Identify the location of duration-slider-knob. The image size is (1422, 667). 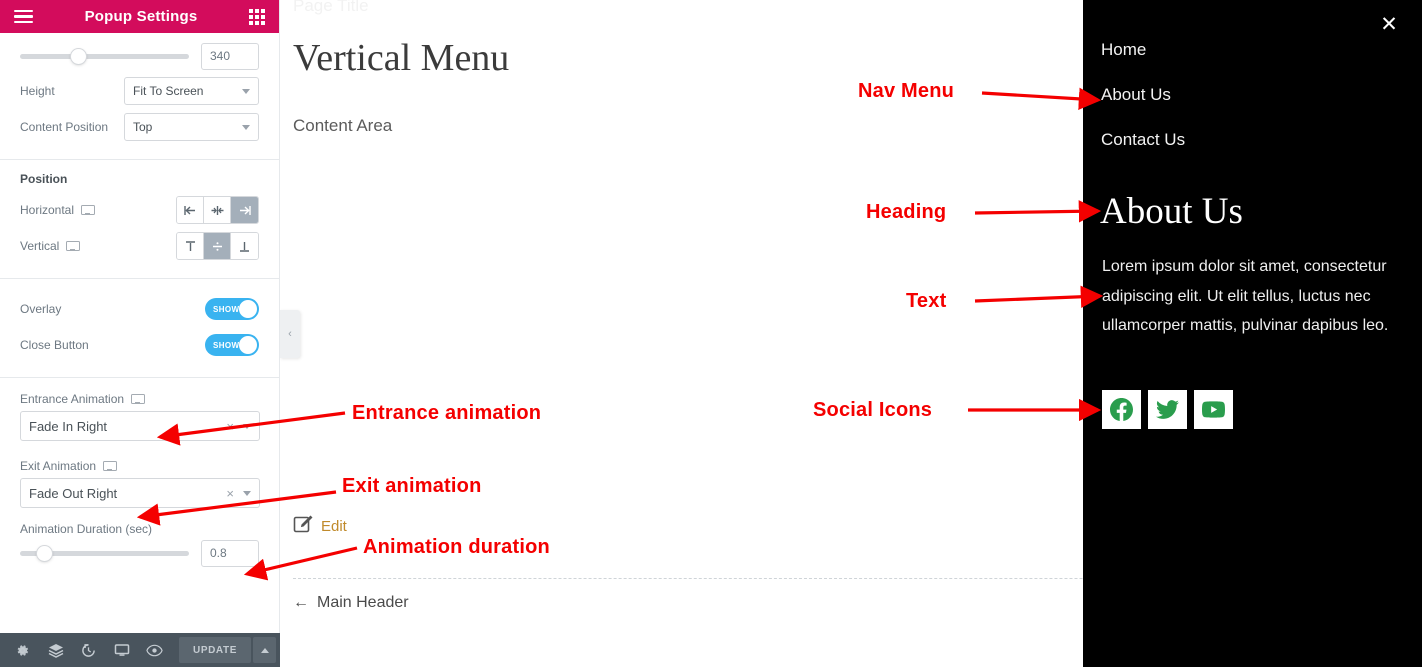
(44, 553).